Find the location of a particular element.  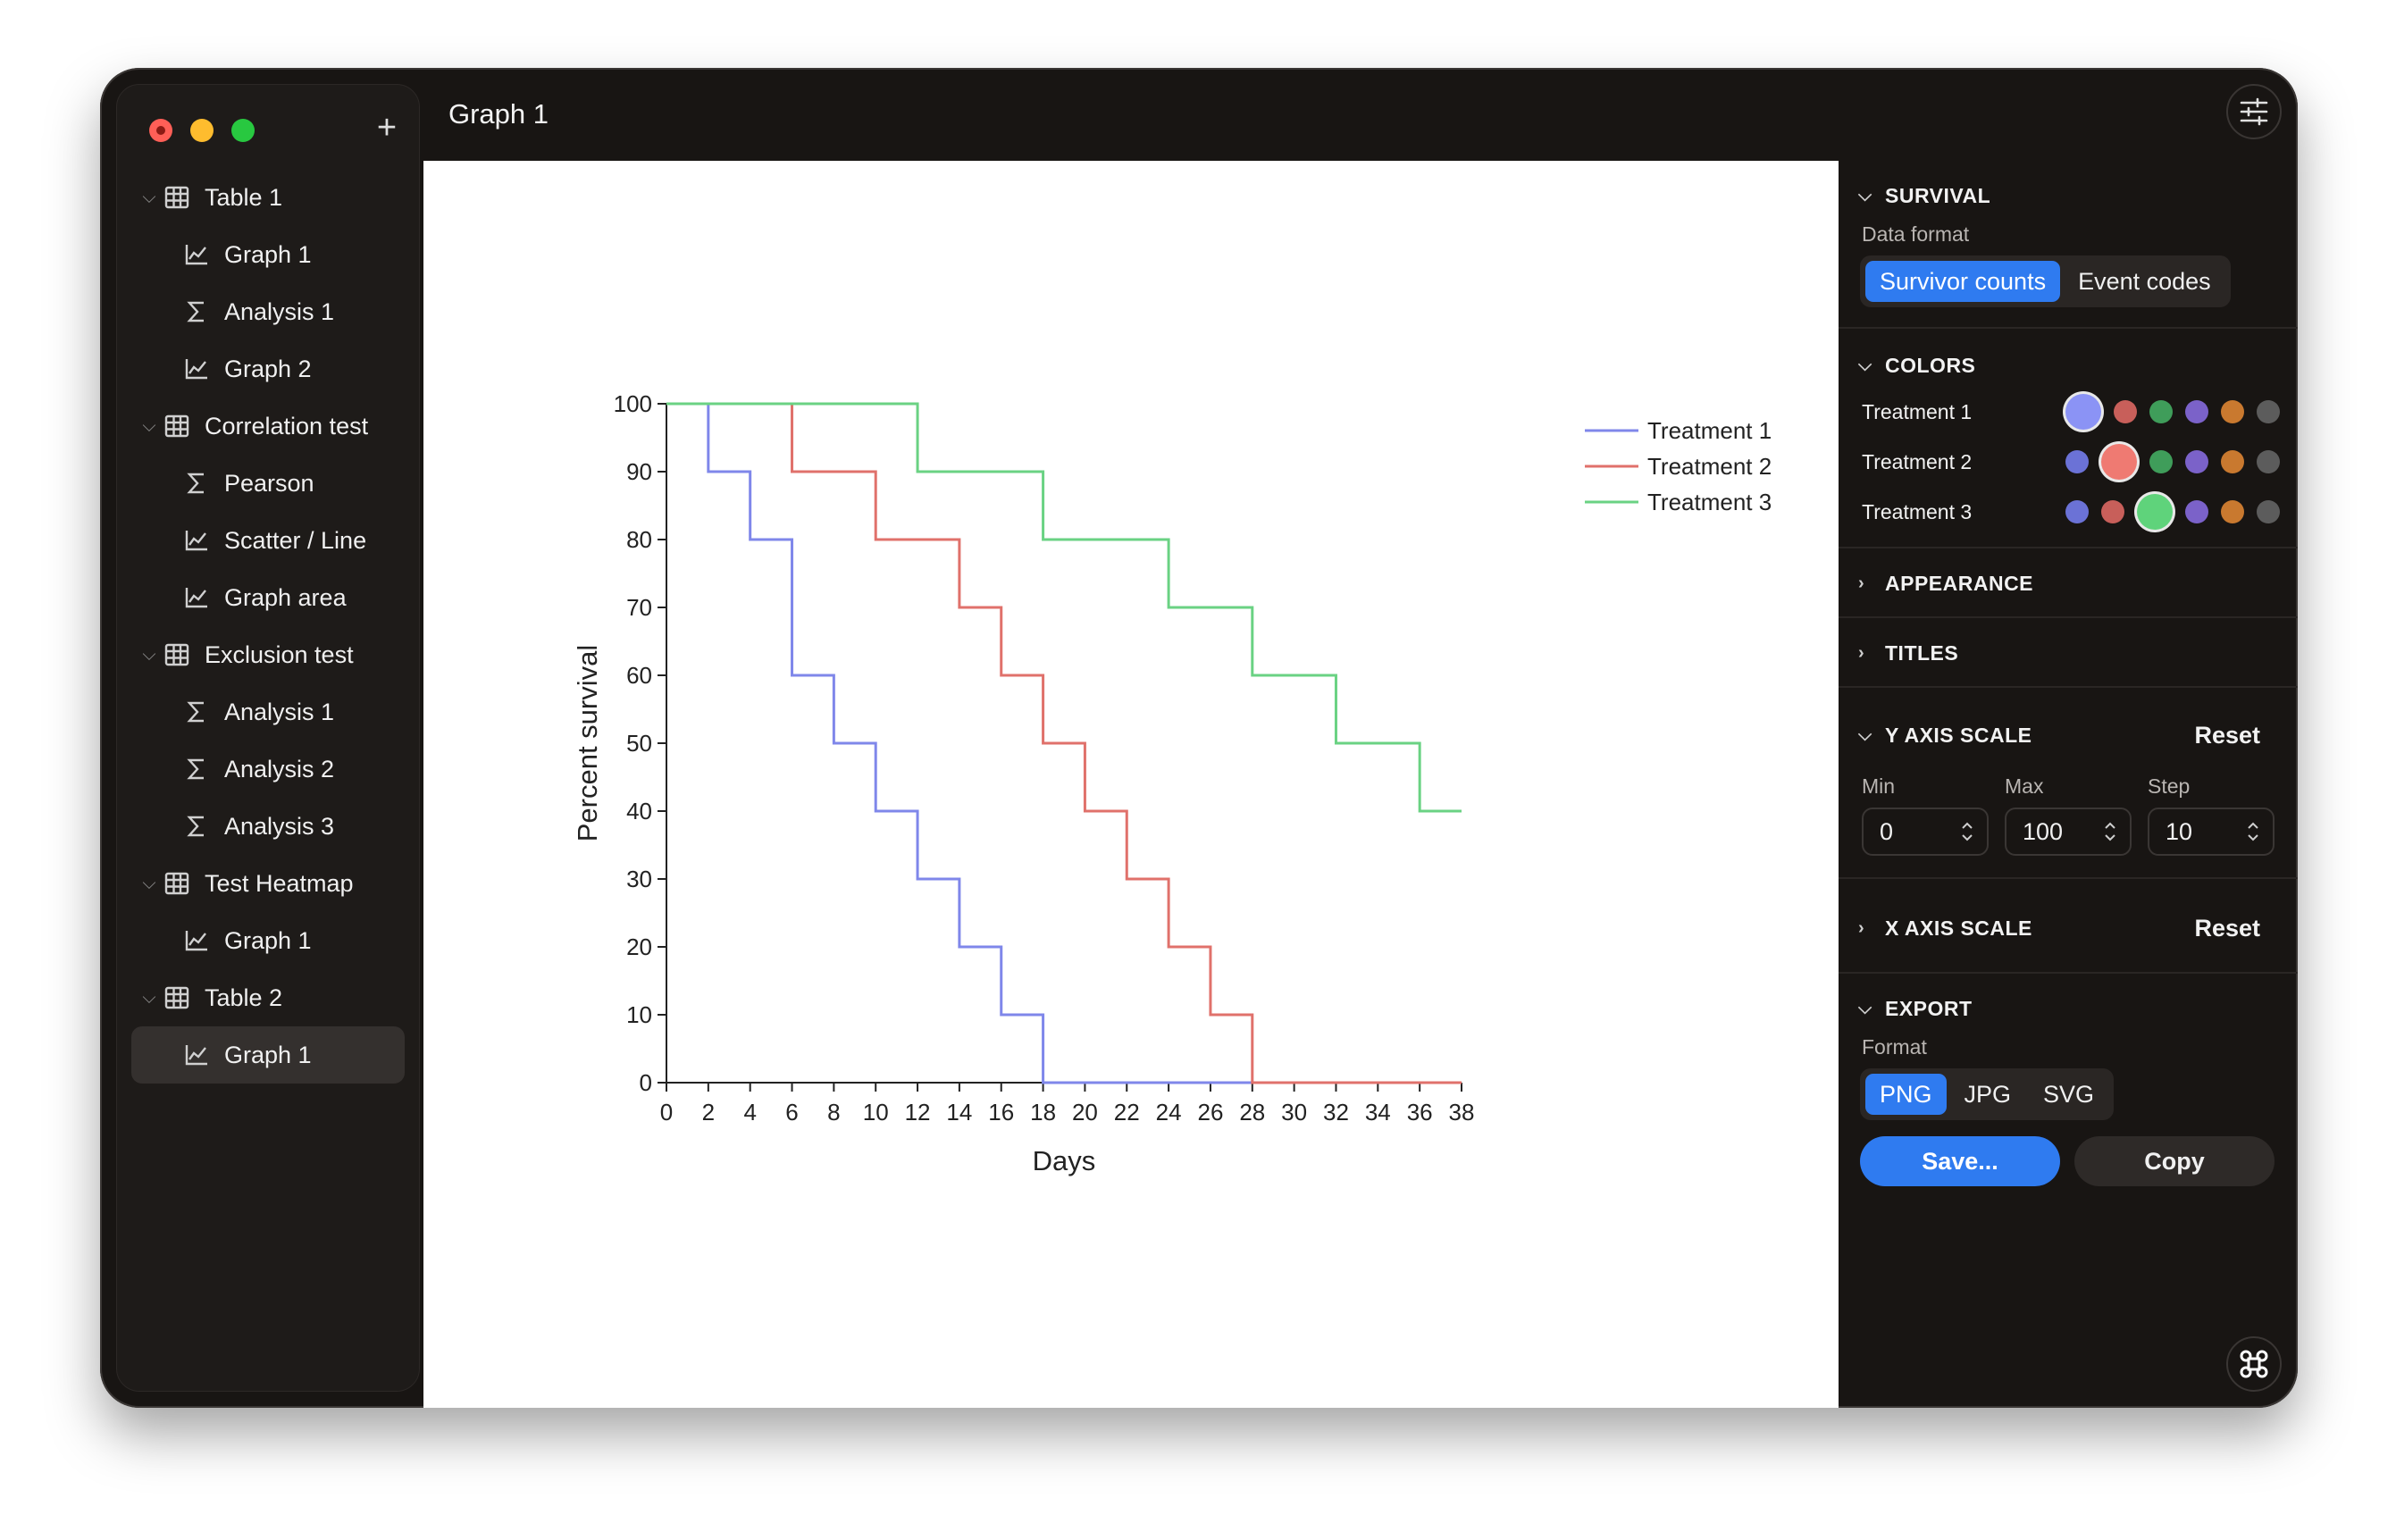

sidebar-item-scatter-line: Scatter / Line is located at coordinates (268, 540).